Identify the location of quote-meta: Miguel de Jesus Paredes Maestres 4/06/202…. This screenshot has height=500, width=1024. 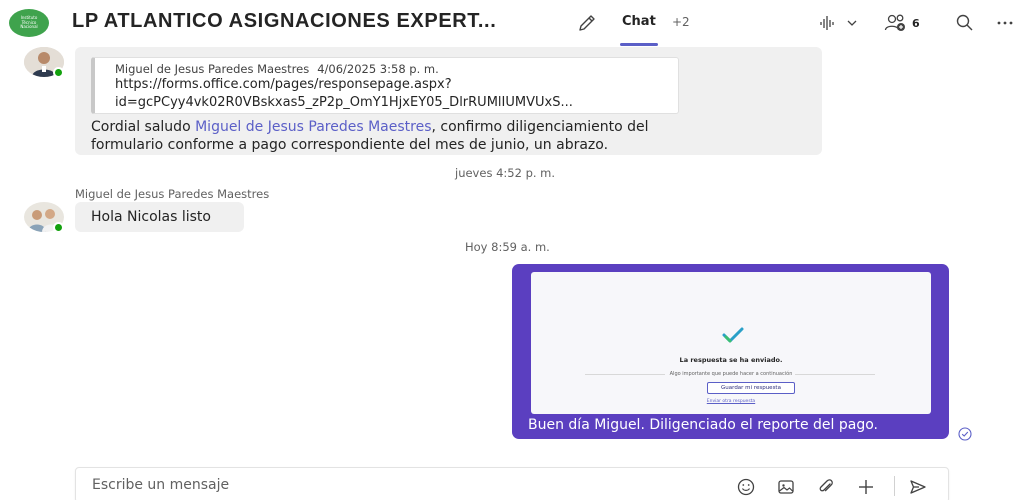
(396, 69).